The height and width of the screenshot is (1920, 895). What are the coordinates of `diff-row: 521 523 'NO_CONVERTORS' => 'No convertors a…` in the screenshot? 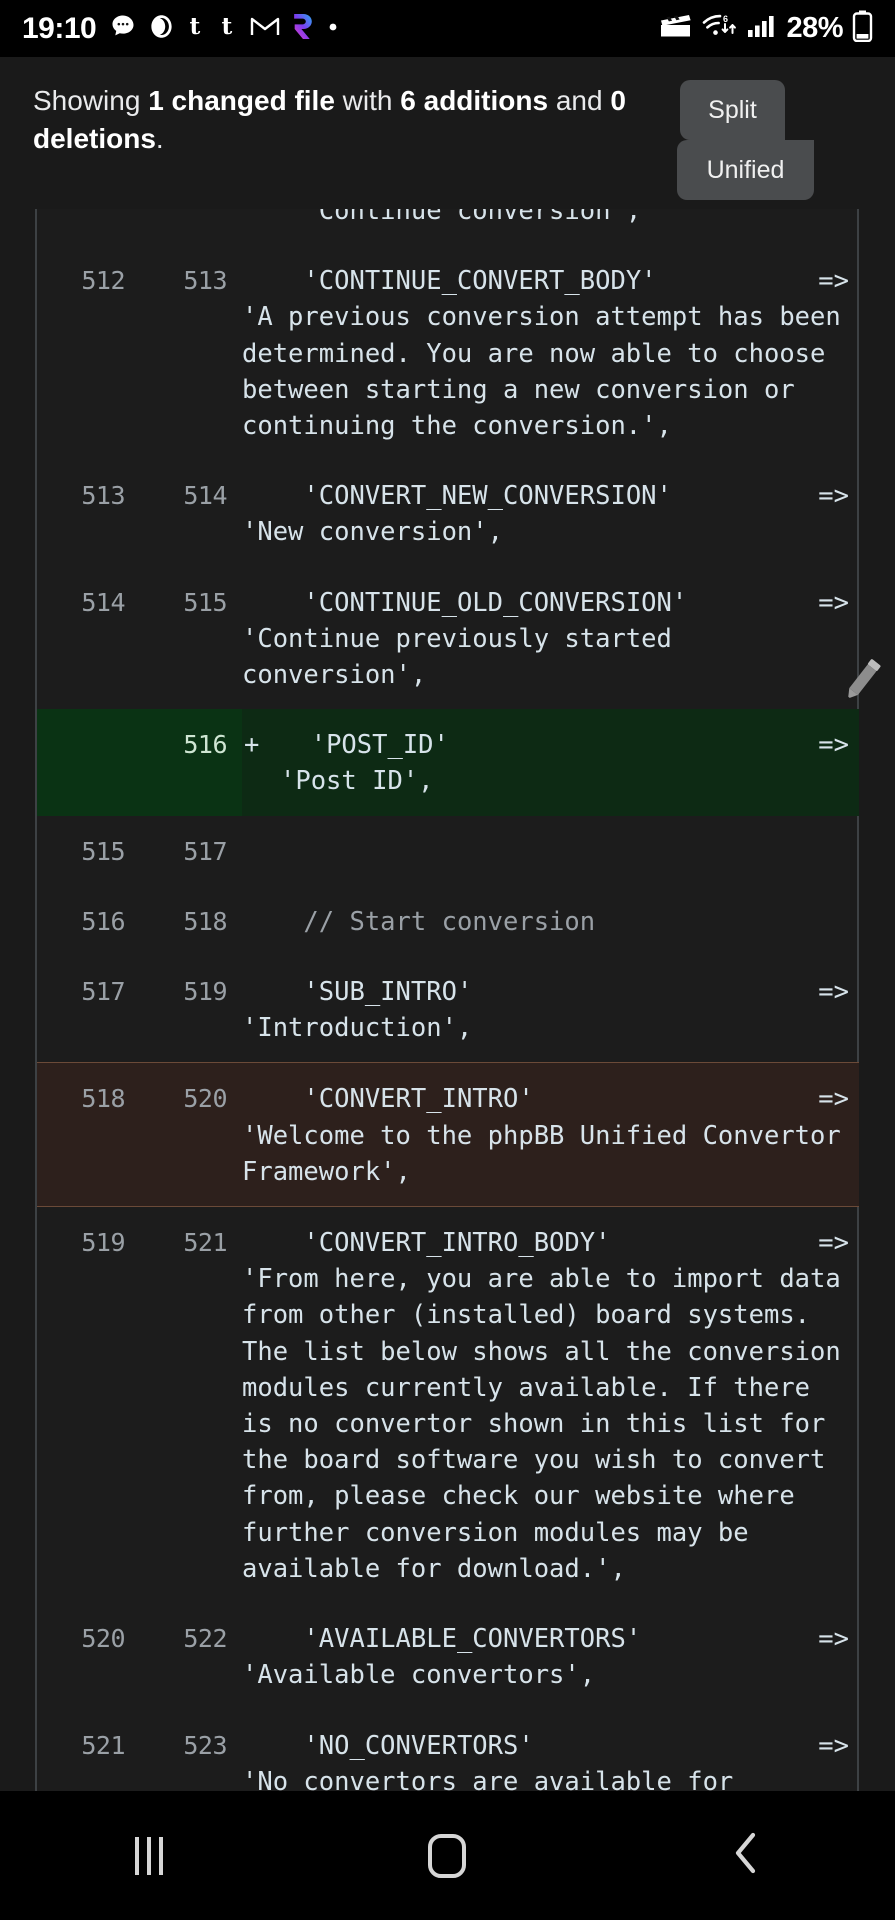 It's located at (448, 1751).